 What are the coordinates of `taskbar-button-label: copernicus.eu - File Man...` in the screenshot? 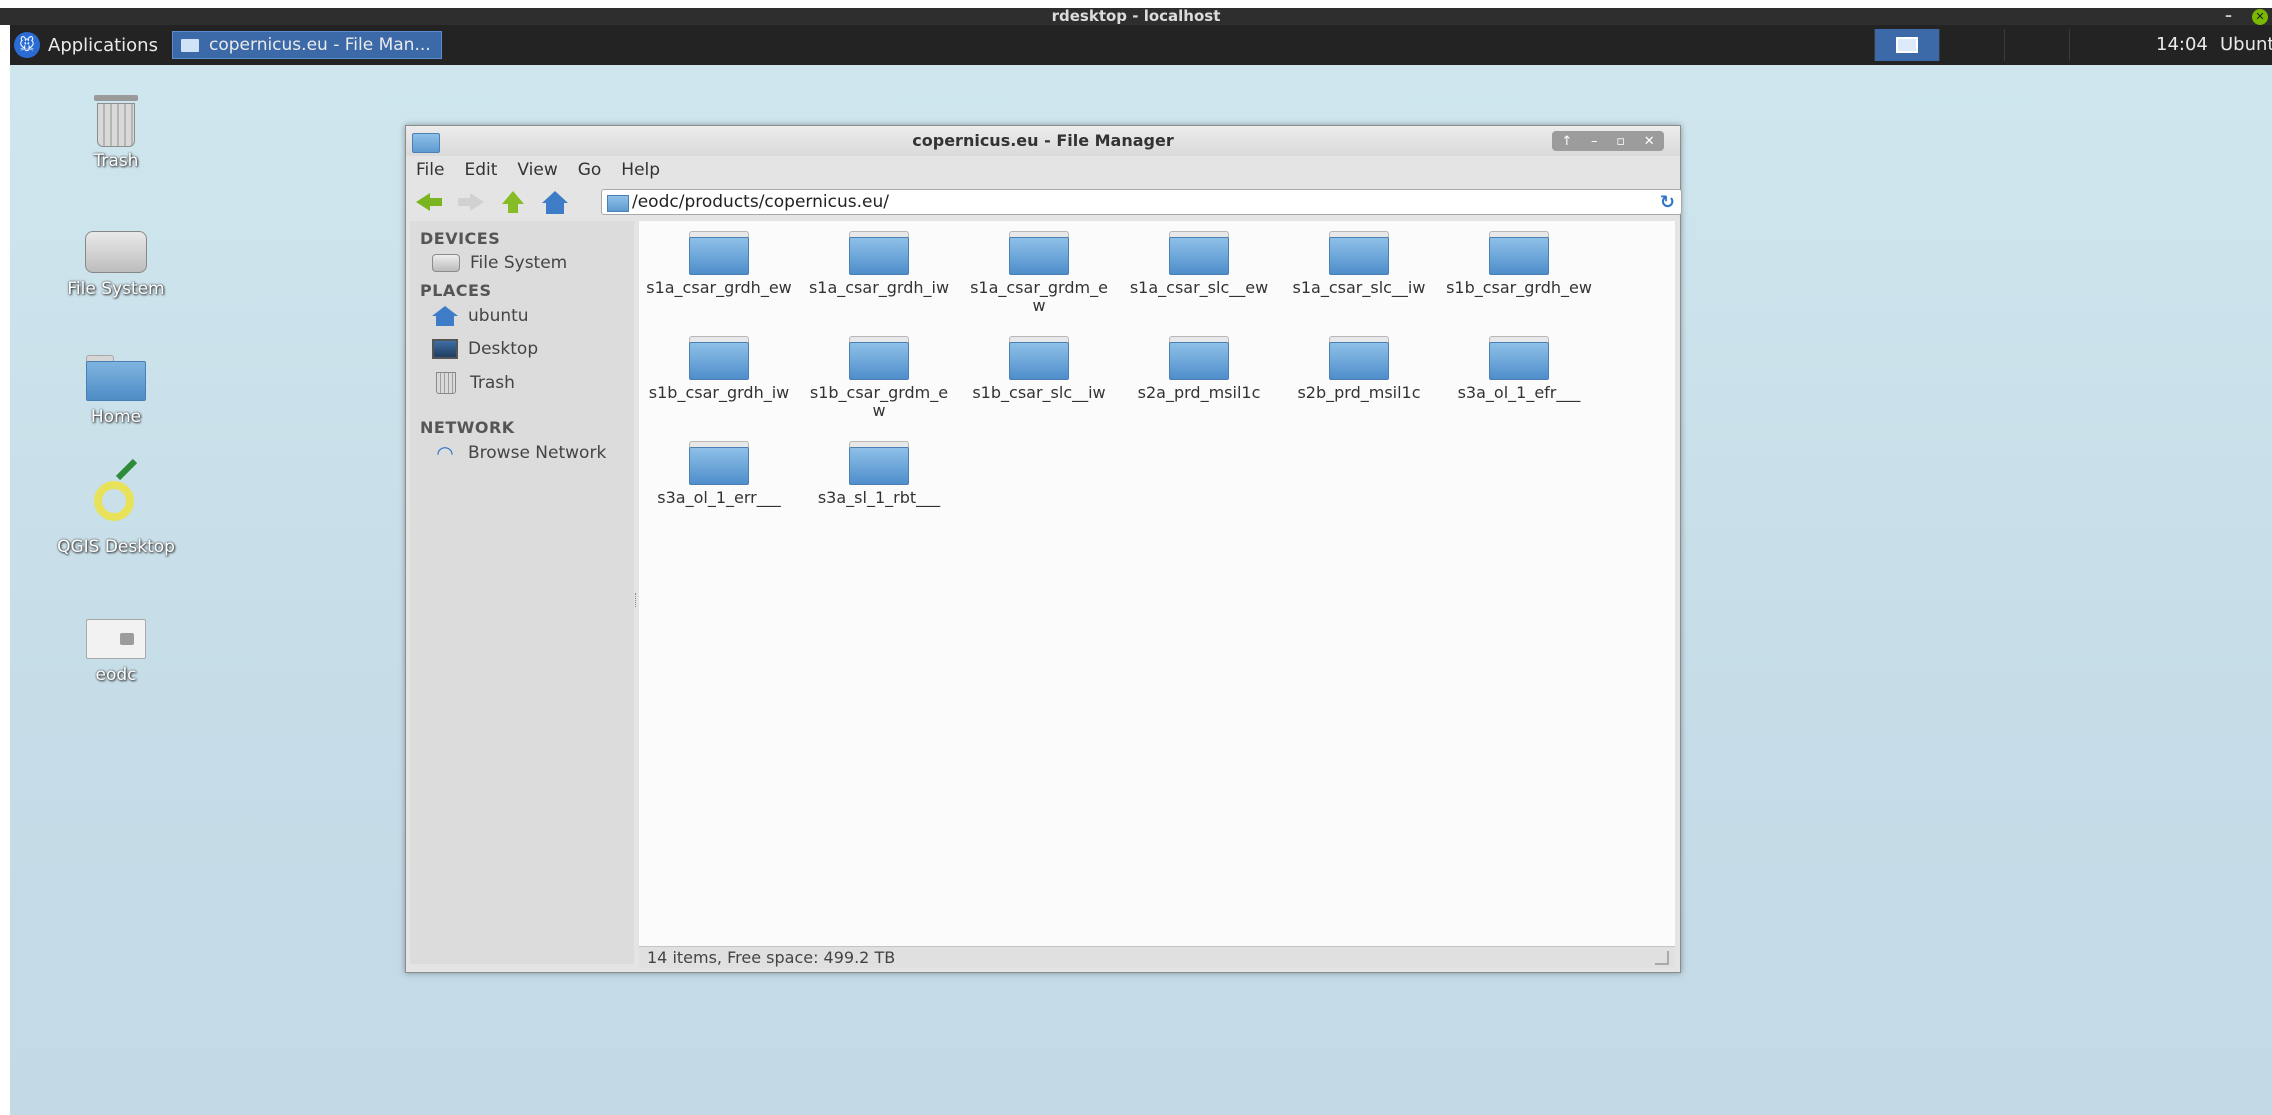 It's located at (320, 45).